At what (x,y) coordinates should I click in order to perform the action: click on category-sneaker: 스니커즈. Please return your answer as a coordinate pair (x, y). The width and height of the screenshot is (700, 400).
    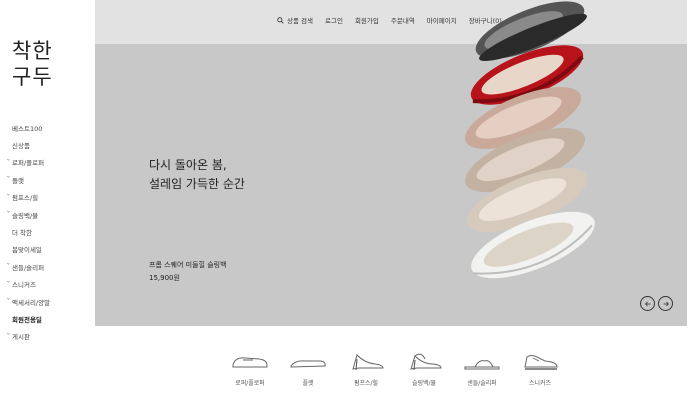
    Looking at the image, I should click on (540, 366).